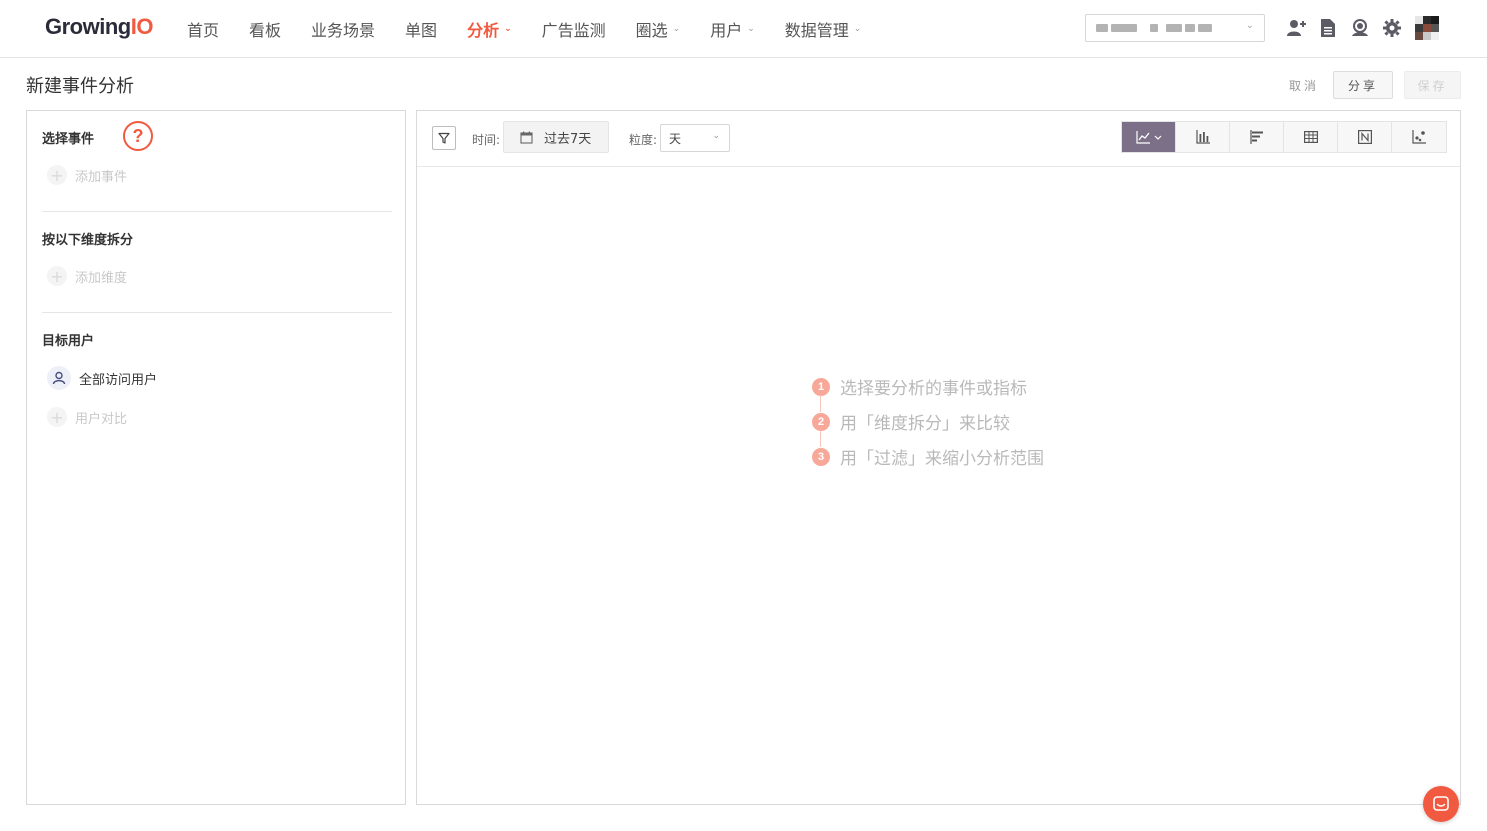 The height and width of the screenshot is (831, 1487). Describe the element at coordinates (925, 424) in the screenshot. I see `step-text: 用「维度拆分」来比较` at that location.